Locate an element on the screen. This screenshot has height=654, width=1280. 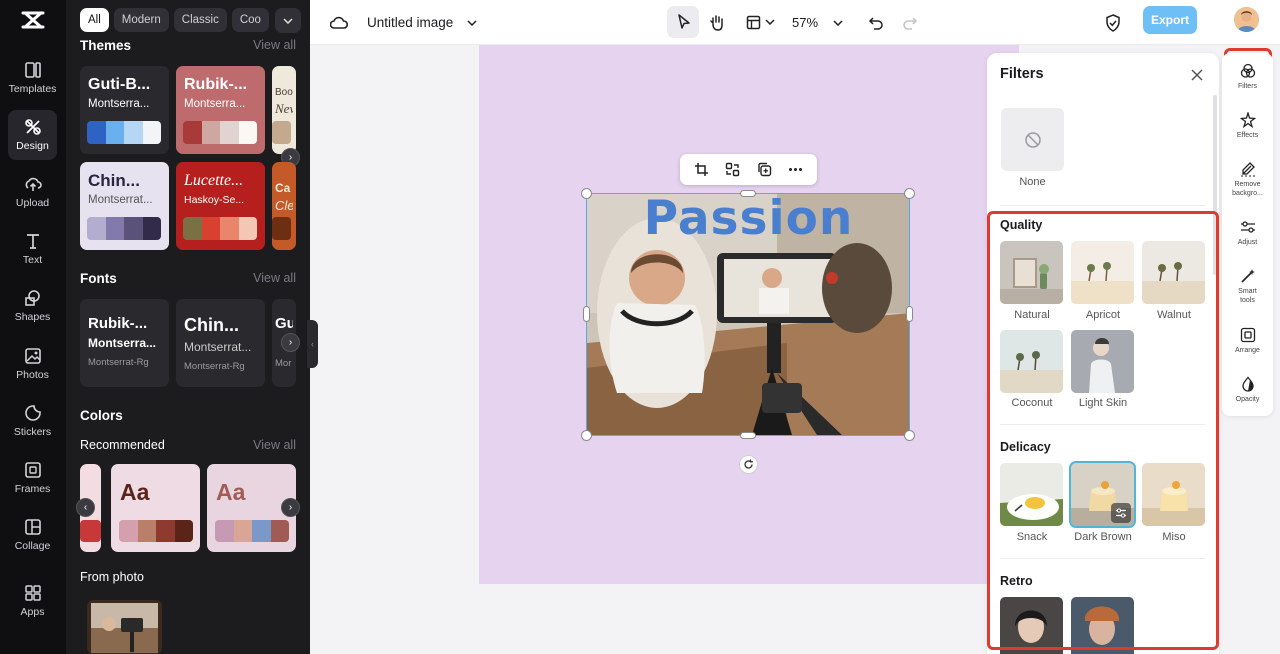
resize-handle-right is located at coordinates (909, 314).